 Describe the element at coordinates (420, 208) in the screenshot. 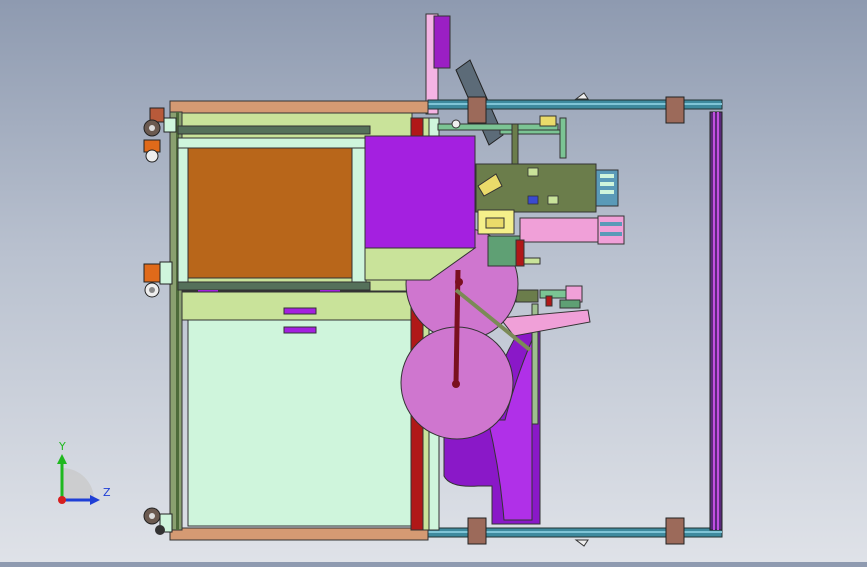

I see `purple-hopper` at that location.